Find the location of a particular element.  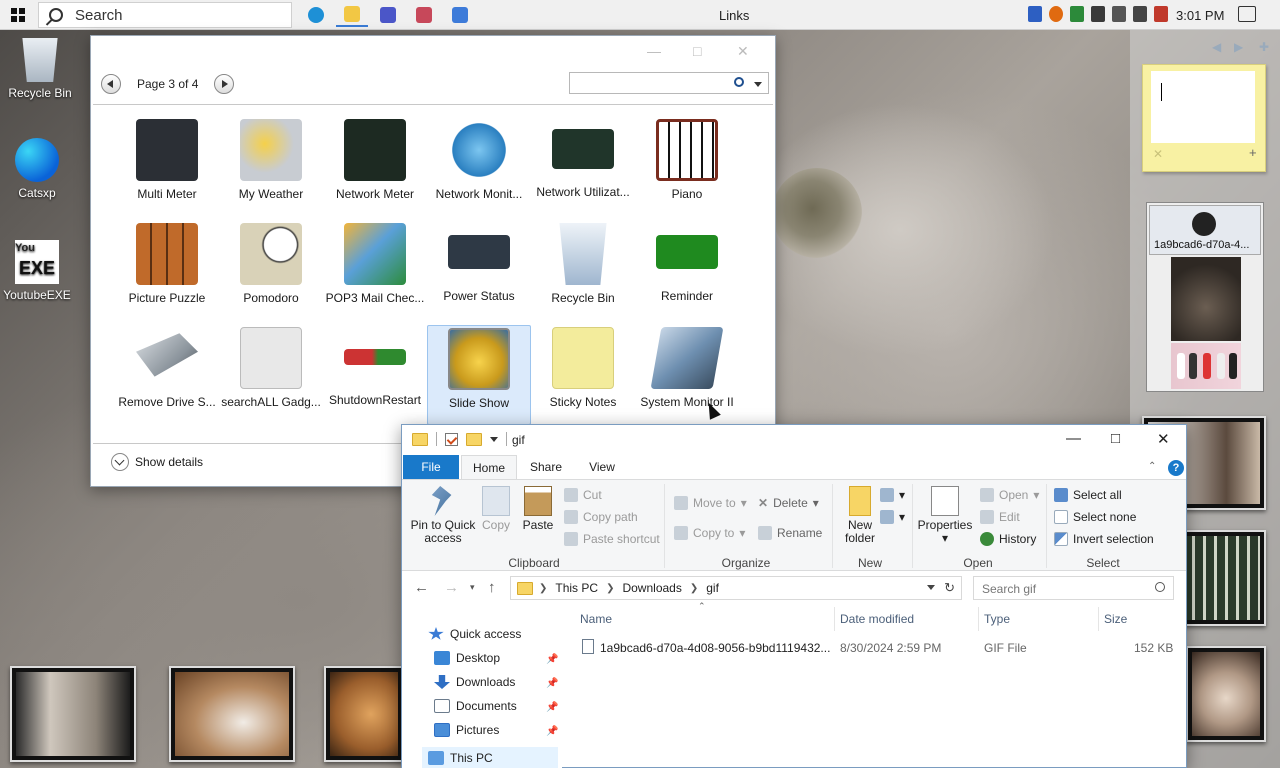

open-button: Open ▾ is located at coordinates (1009, 495).